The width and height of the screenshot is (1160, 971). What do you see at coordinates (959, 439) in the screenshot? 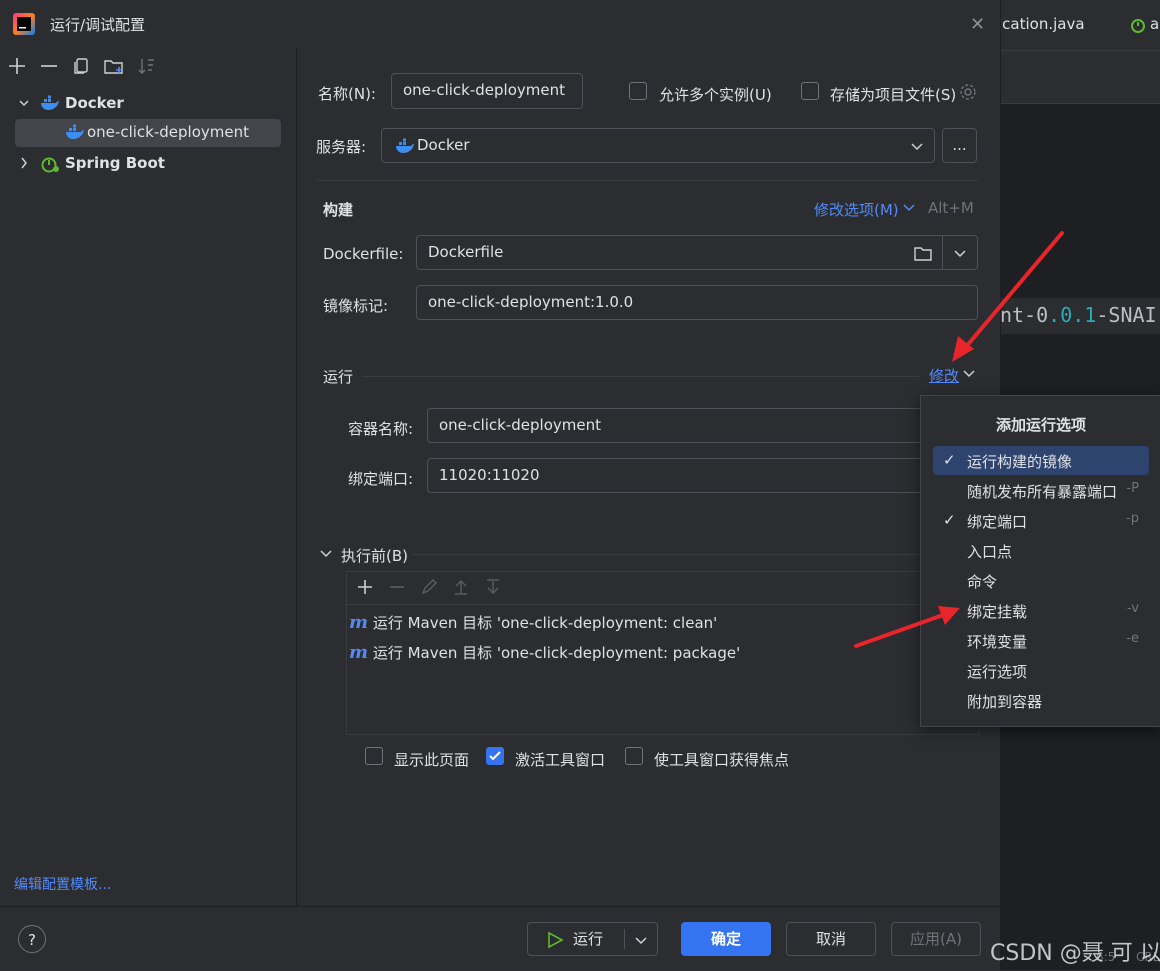
I see `annotation-arrows` at bounding box center [959, 439].